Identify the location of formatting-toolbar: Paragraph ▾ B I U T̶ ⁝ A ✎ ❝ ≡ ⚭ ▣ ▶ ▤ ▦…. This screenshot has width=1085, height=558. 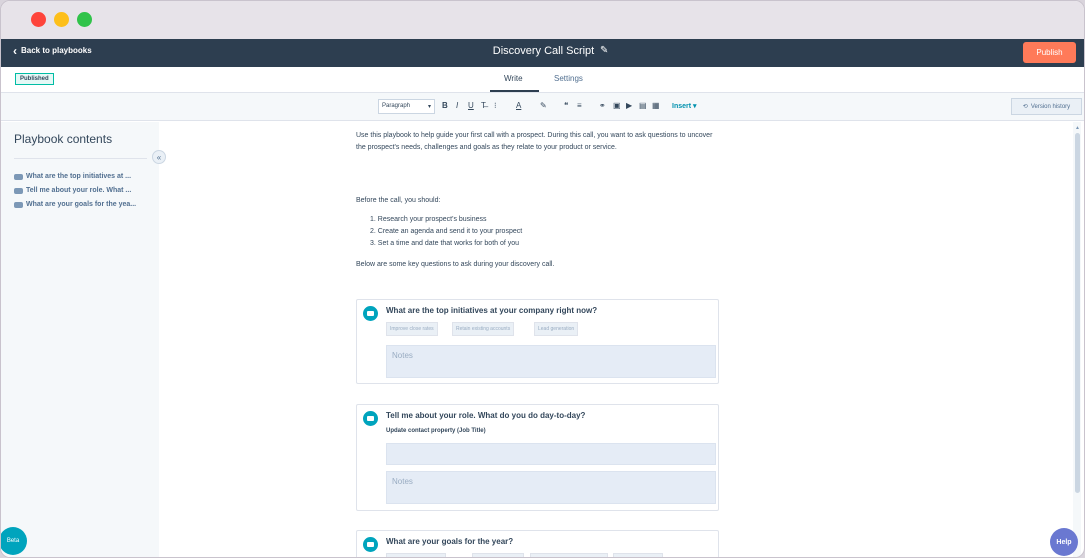
(542, 107).